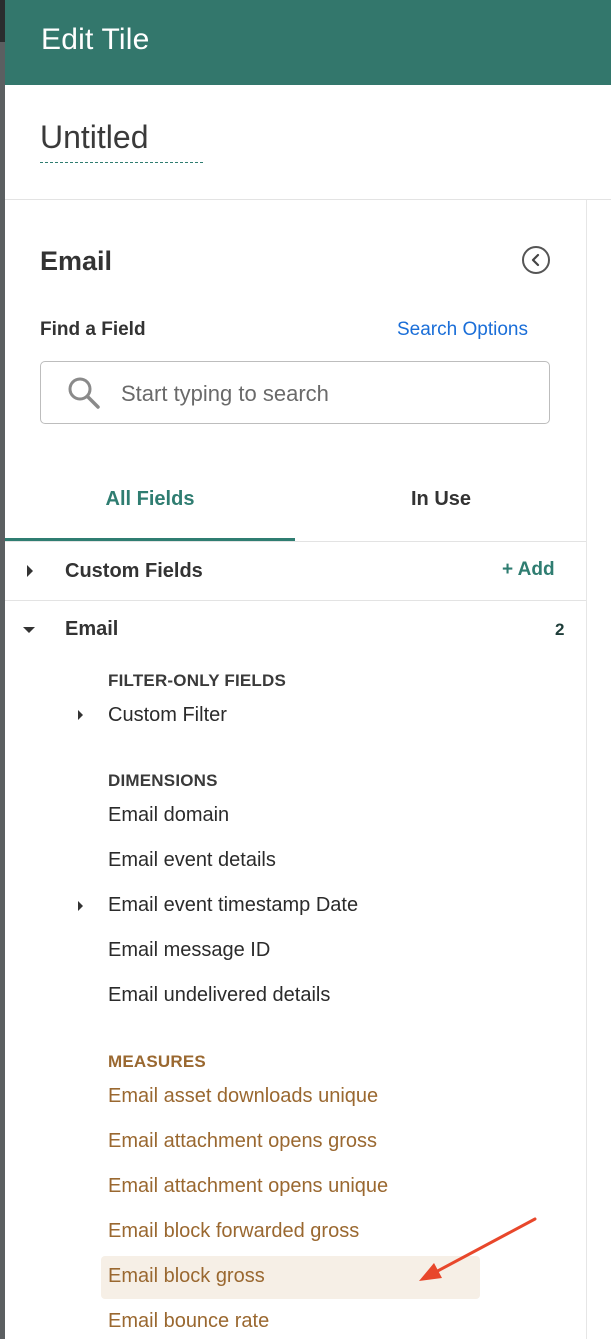 The height and width of the screenshot is (1339, 611). What do you see at coordinates (599, 769) in the screenshot?
I see `right-panel-edge` at bounding box center [599, 769].